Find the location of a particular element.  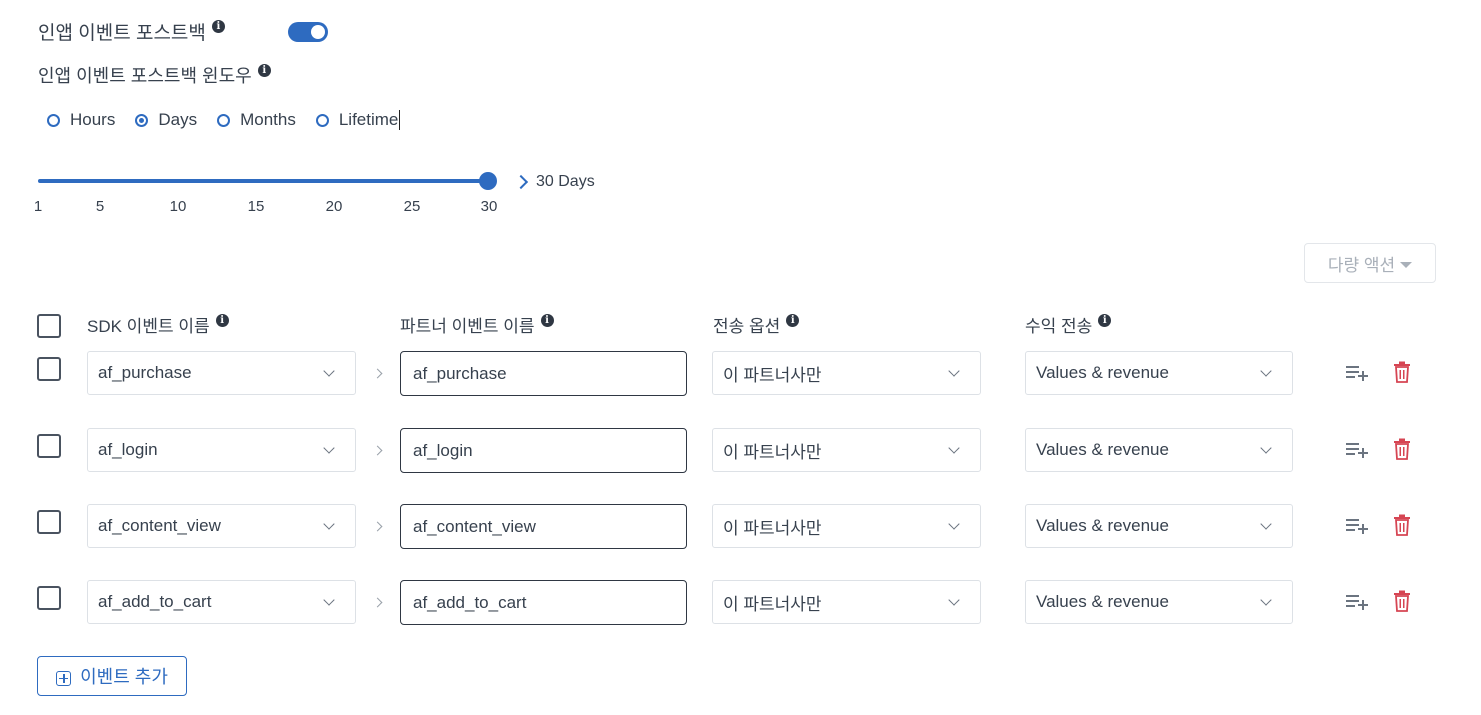

slider-tick: 1 is located at coordinates (38, 206).